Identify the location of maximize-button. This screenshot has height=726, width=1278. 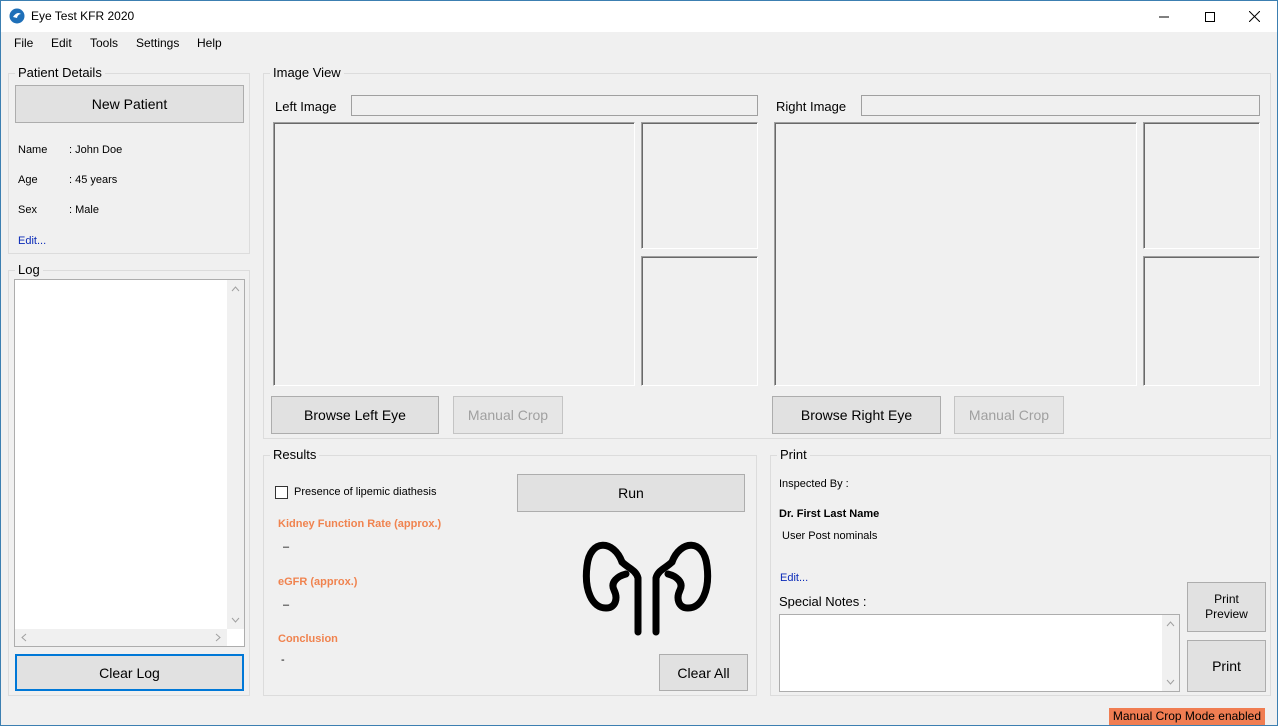
(1210, 16).